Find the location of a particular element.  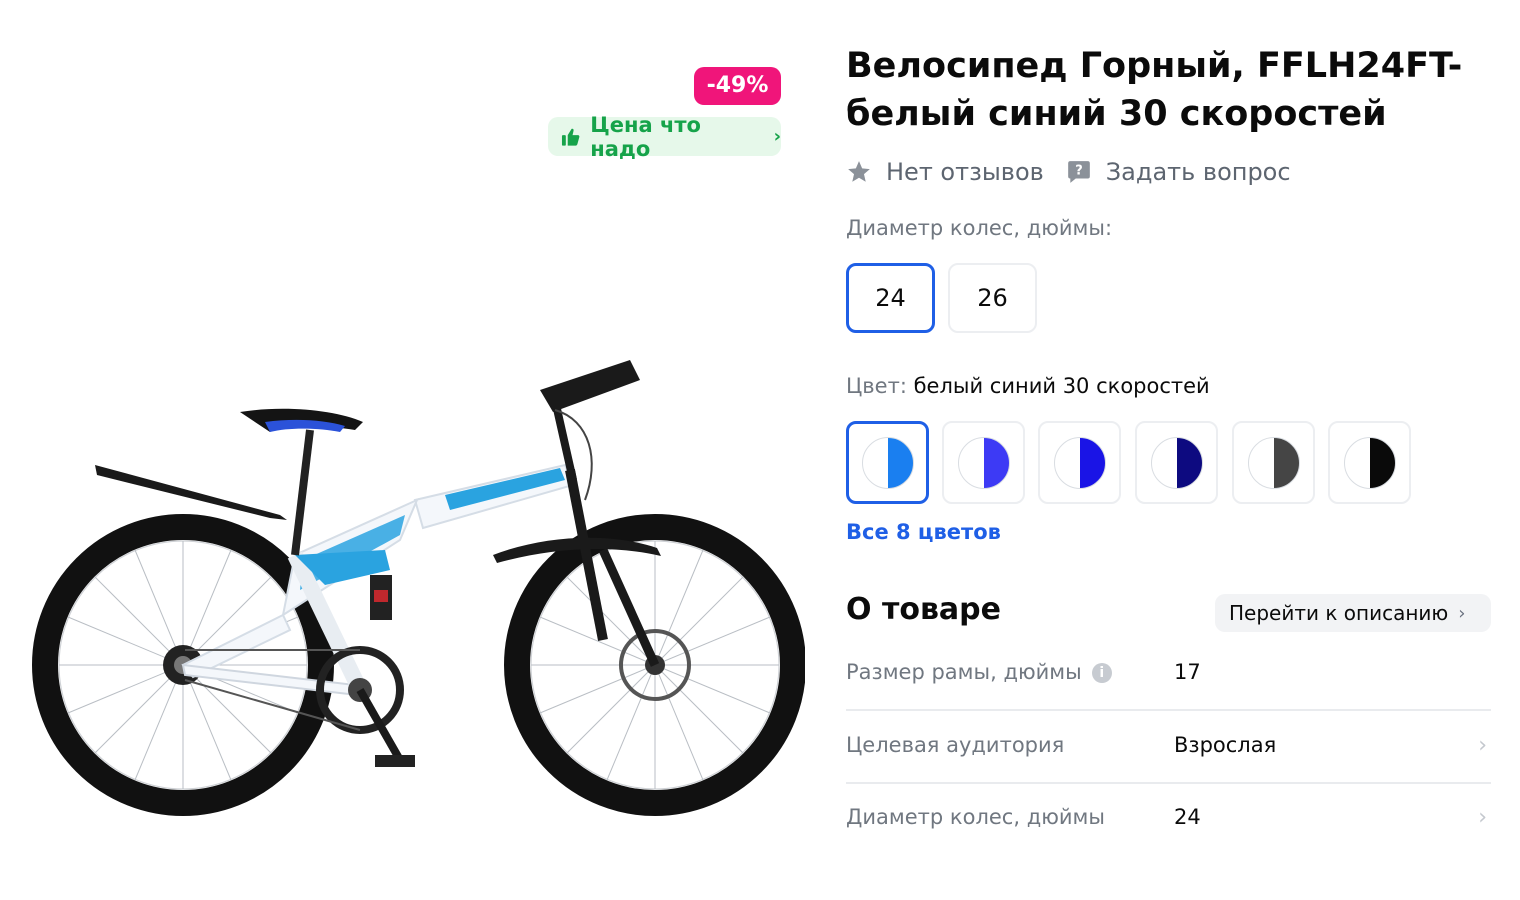

price-quality-badge: Цена что надо › is located at coordinates (664, 137).